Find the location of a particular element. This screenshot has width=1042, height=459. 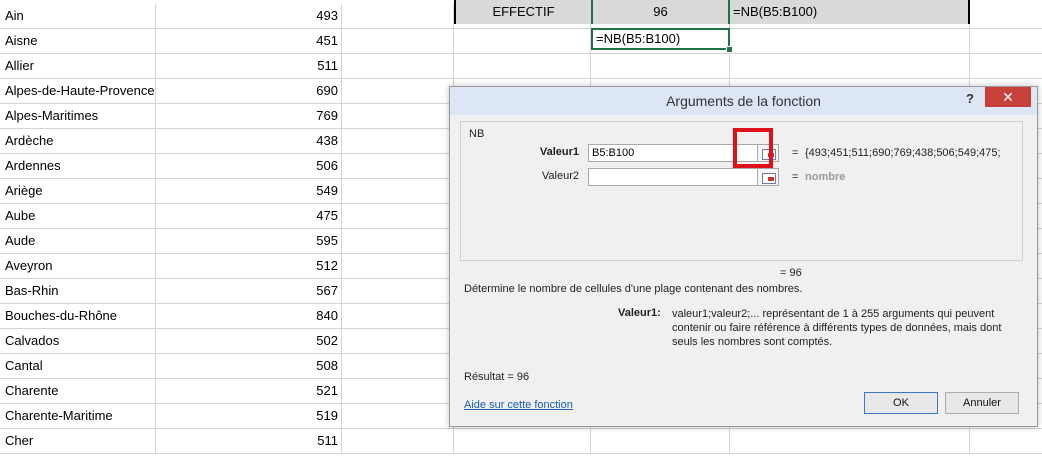

department-cell: Aveyron is located at coordinates (78, 266).